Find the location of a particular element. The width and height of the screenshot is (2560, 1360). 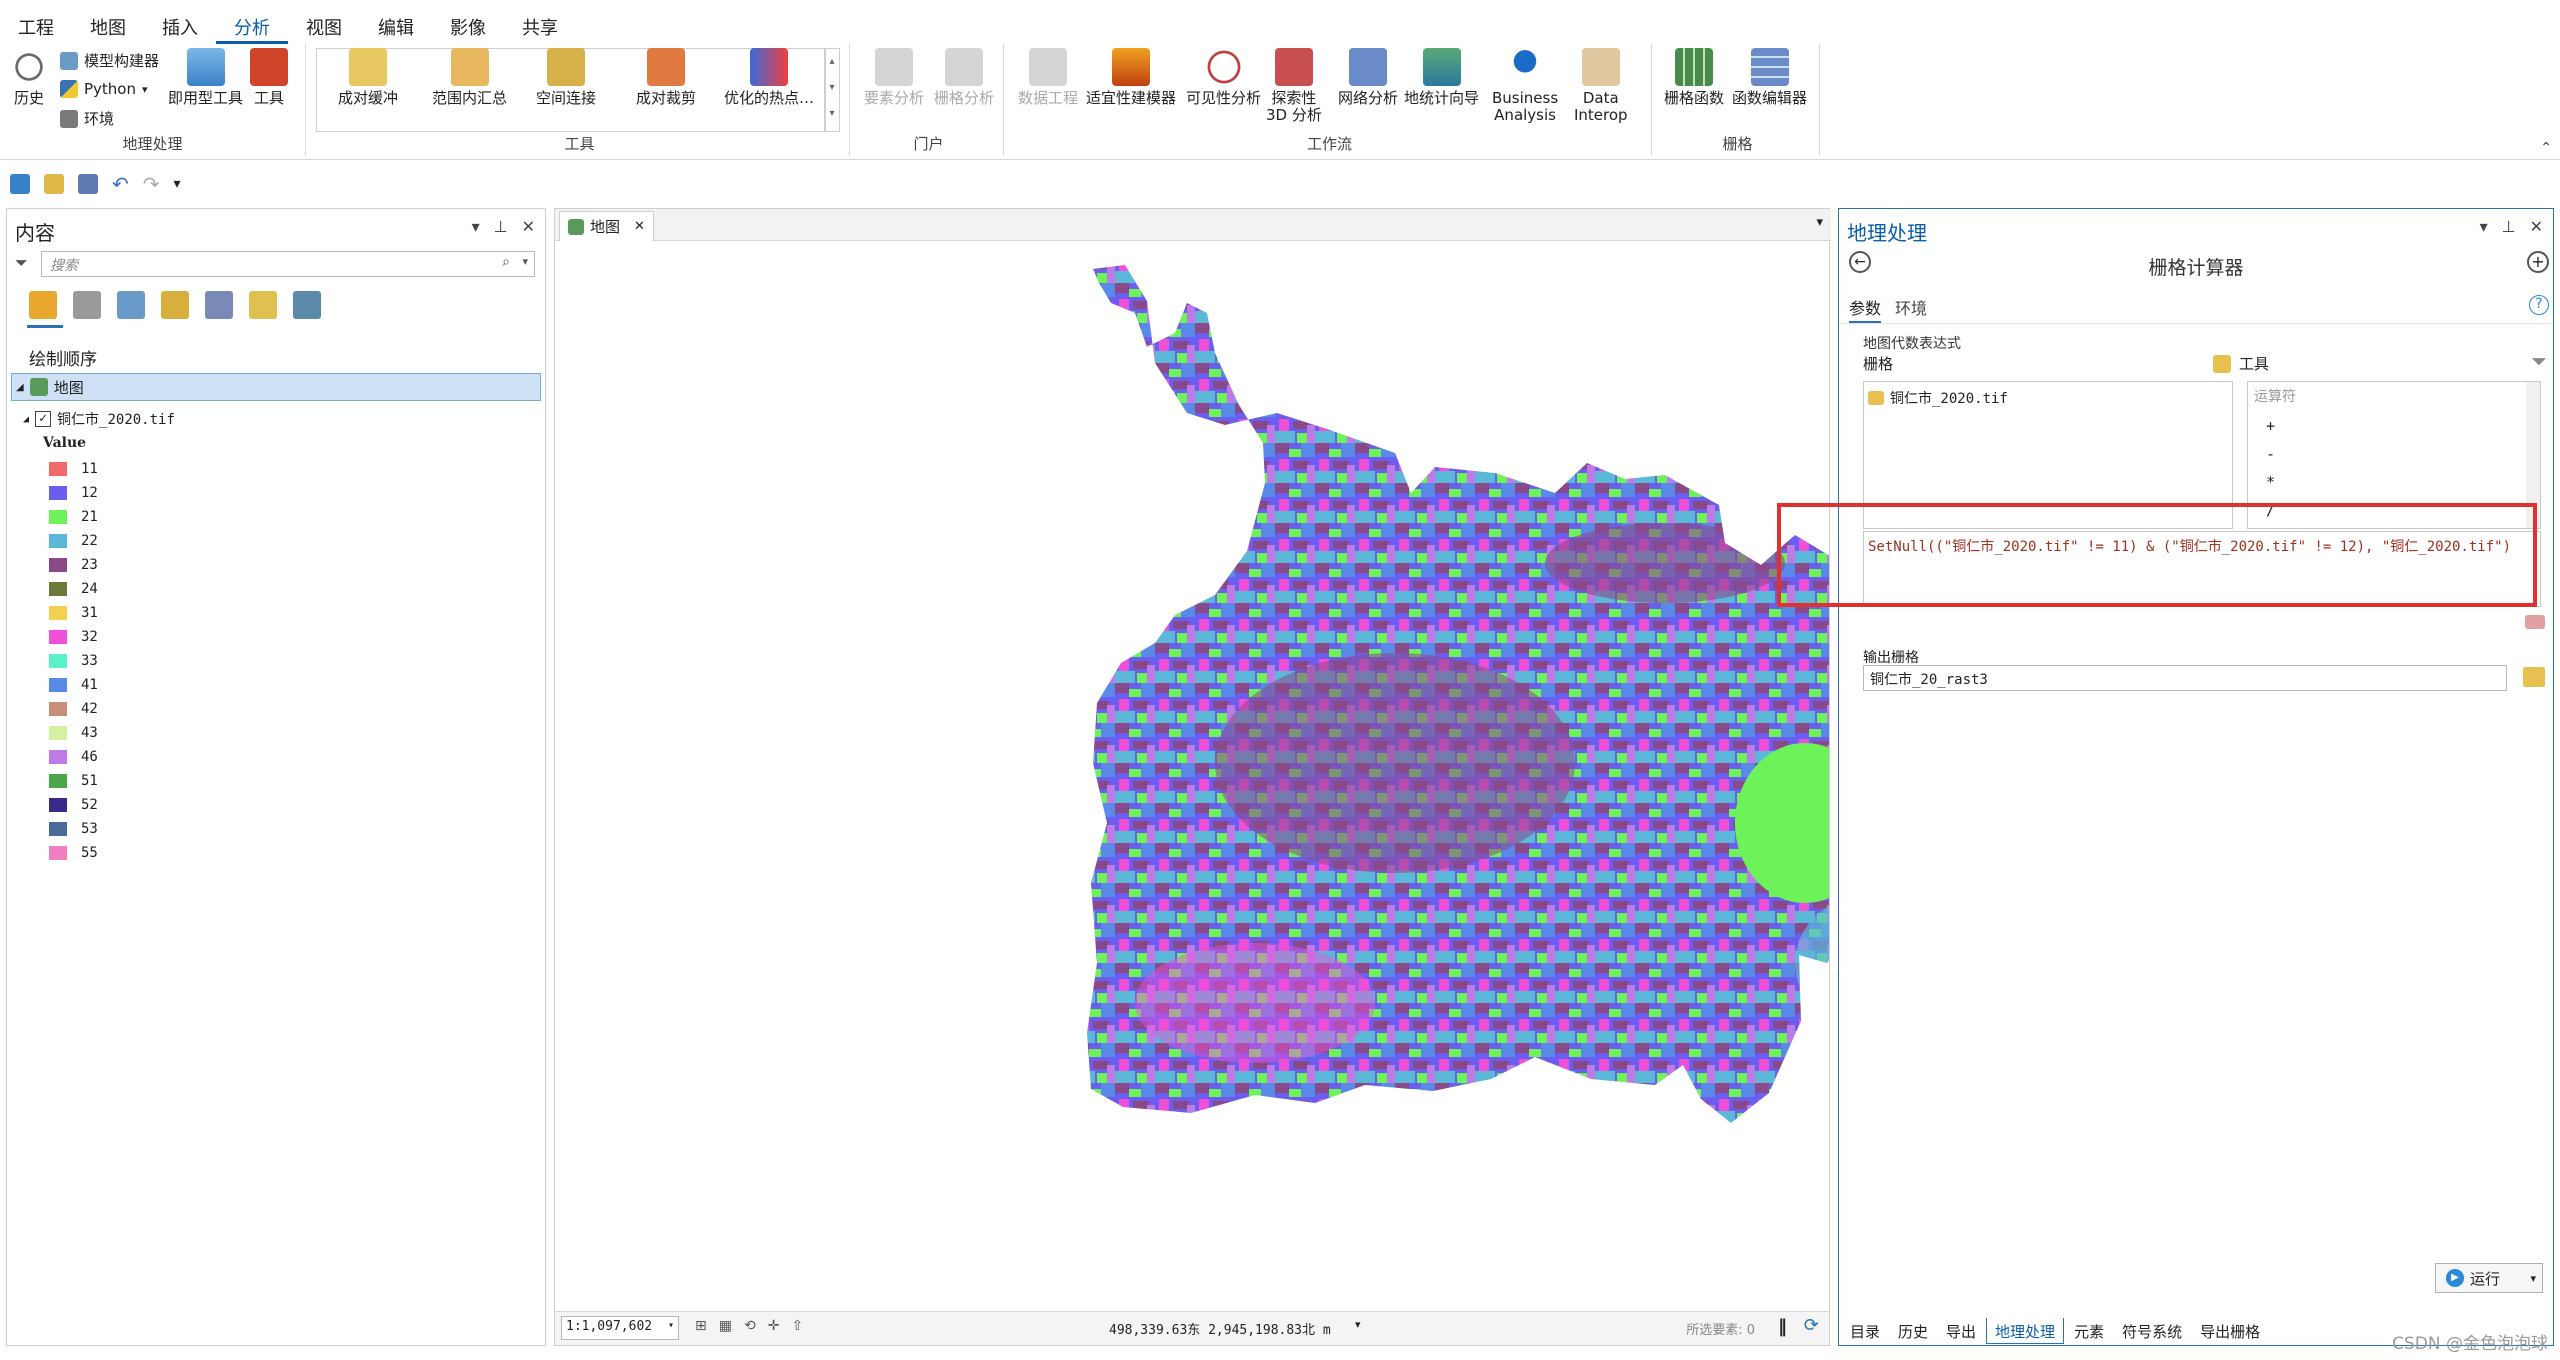

redo-icon: ↷ is located at coordinates (151, 184).